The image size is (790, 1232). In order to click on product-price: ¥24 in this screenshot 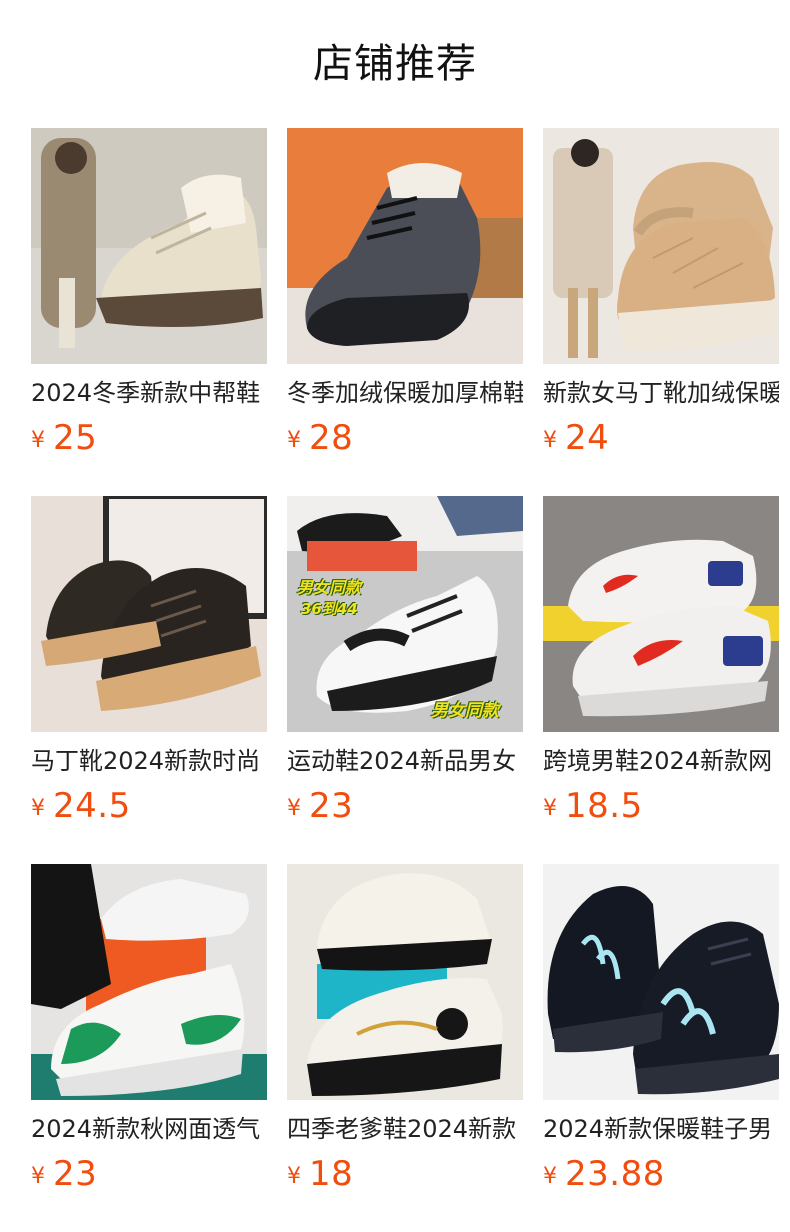, I will do `click(661, 438)`.